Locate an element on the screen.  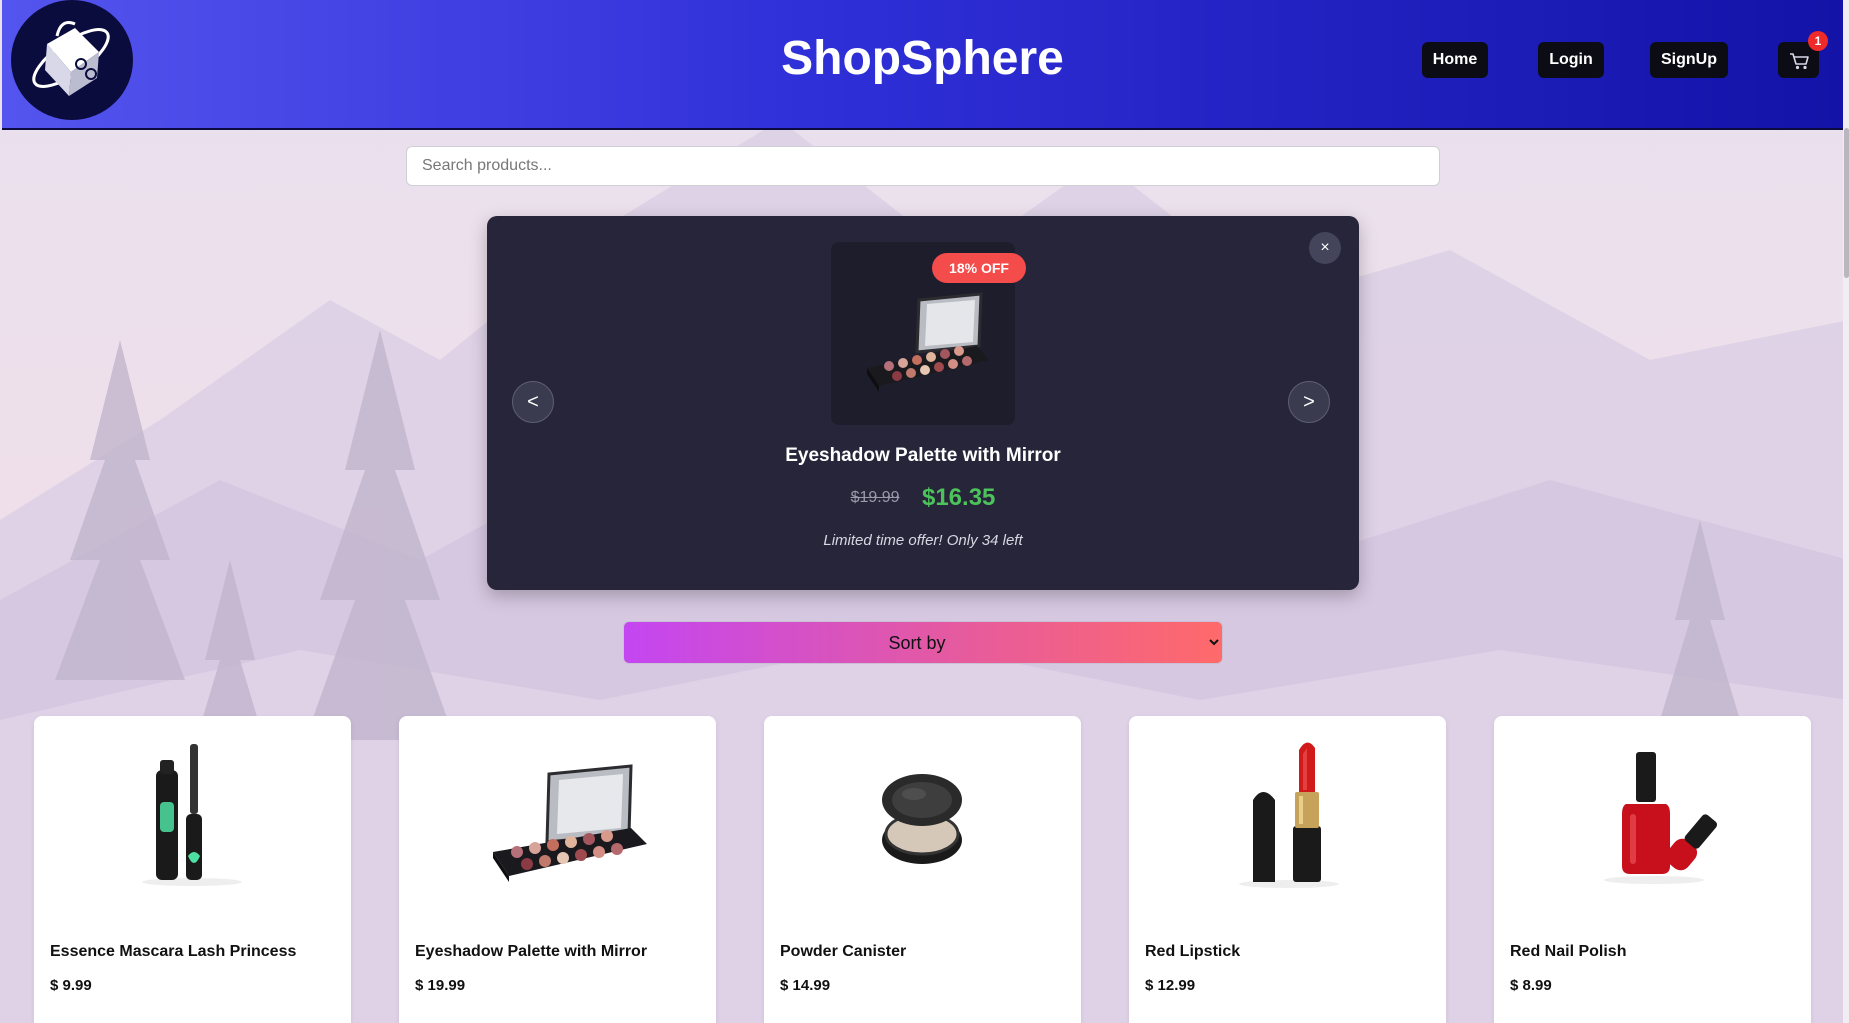
home-button: Home is located at coordinates (1455, 60).